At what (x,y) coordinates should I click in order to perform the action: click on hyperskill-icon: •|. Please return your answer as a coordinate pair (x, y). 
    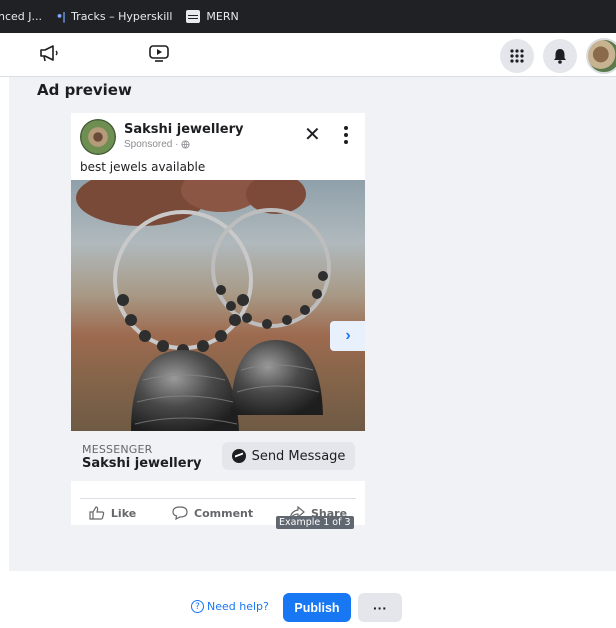
    Looking at the image, I should click on (61, 16).